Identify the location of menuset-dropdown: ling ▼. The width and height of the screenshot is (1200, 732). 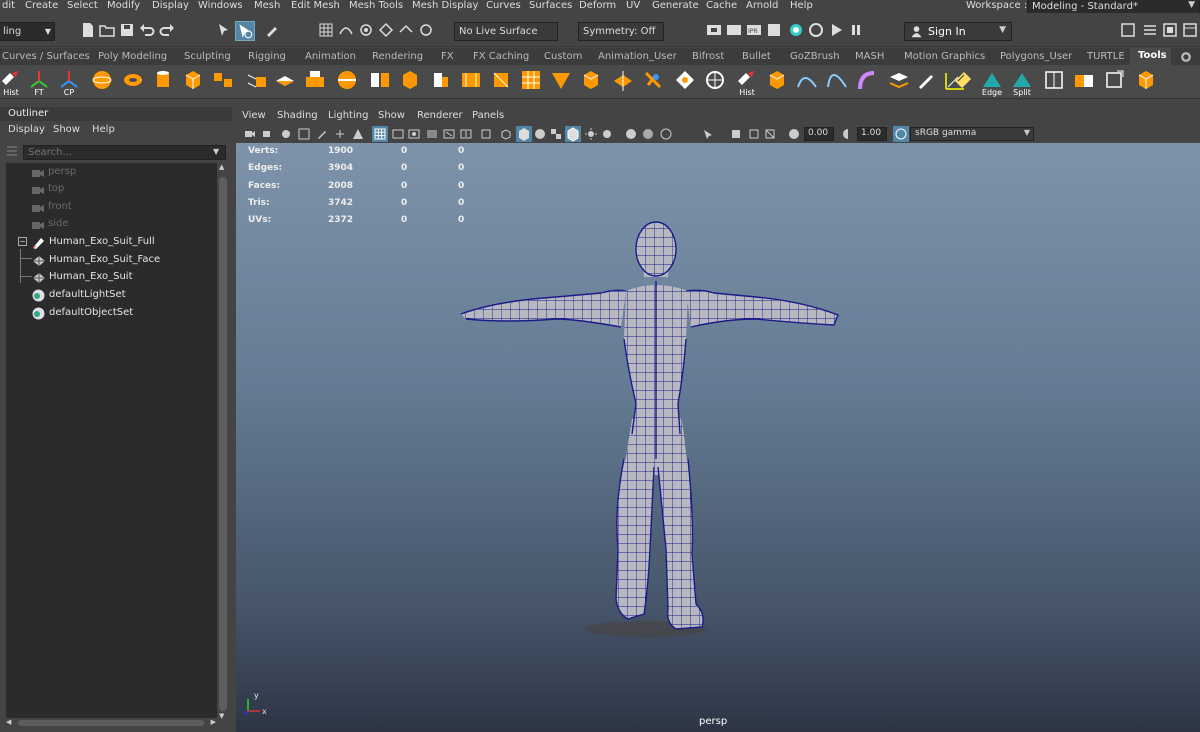
(27, 31).